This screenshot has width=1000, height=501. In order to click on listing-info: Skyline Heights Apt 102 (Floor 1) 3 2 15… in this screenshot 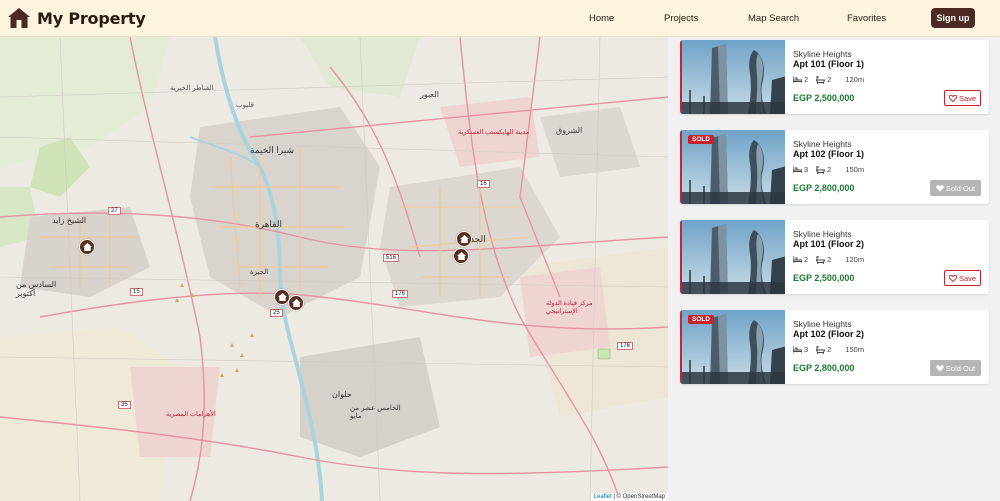, I will do `click(891, 167)`.